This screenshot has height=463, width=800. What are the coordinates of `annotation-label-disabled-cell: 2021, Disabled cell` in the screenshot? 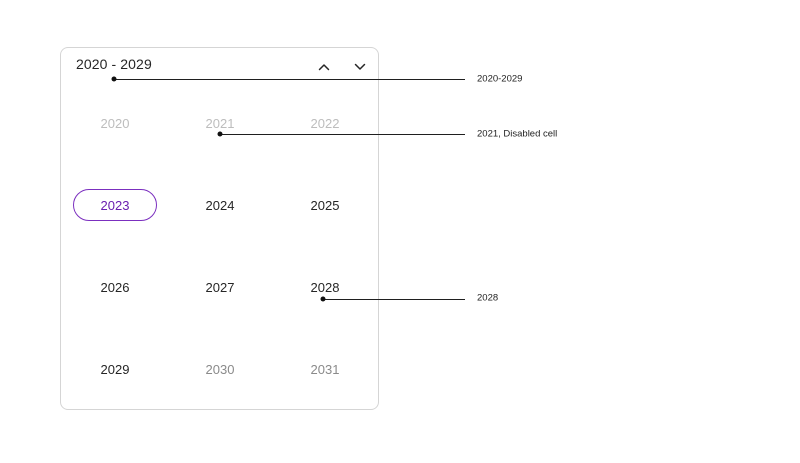 It's located at (517, 134).